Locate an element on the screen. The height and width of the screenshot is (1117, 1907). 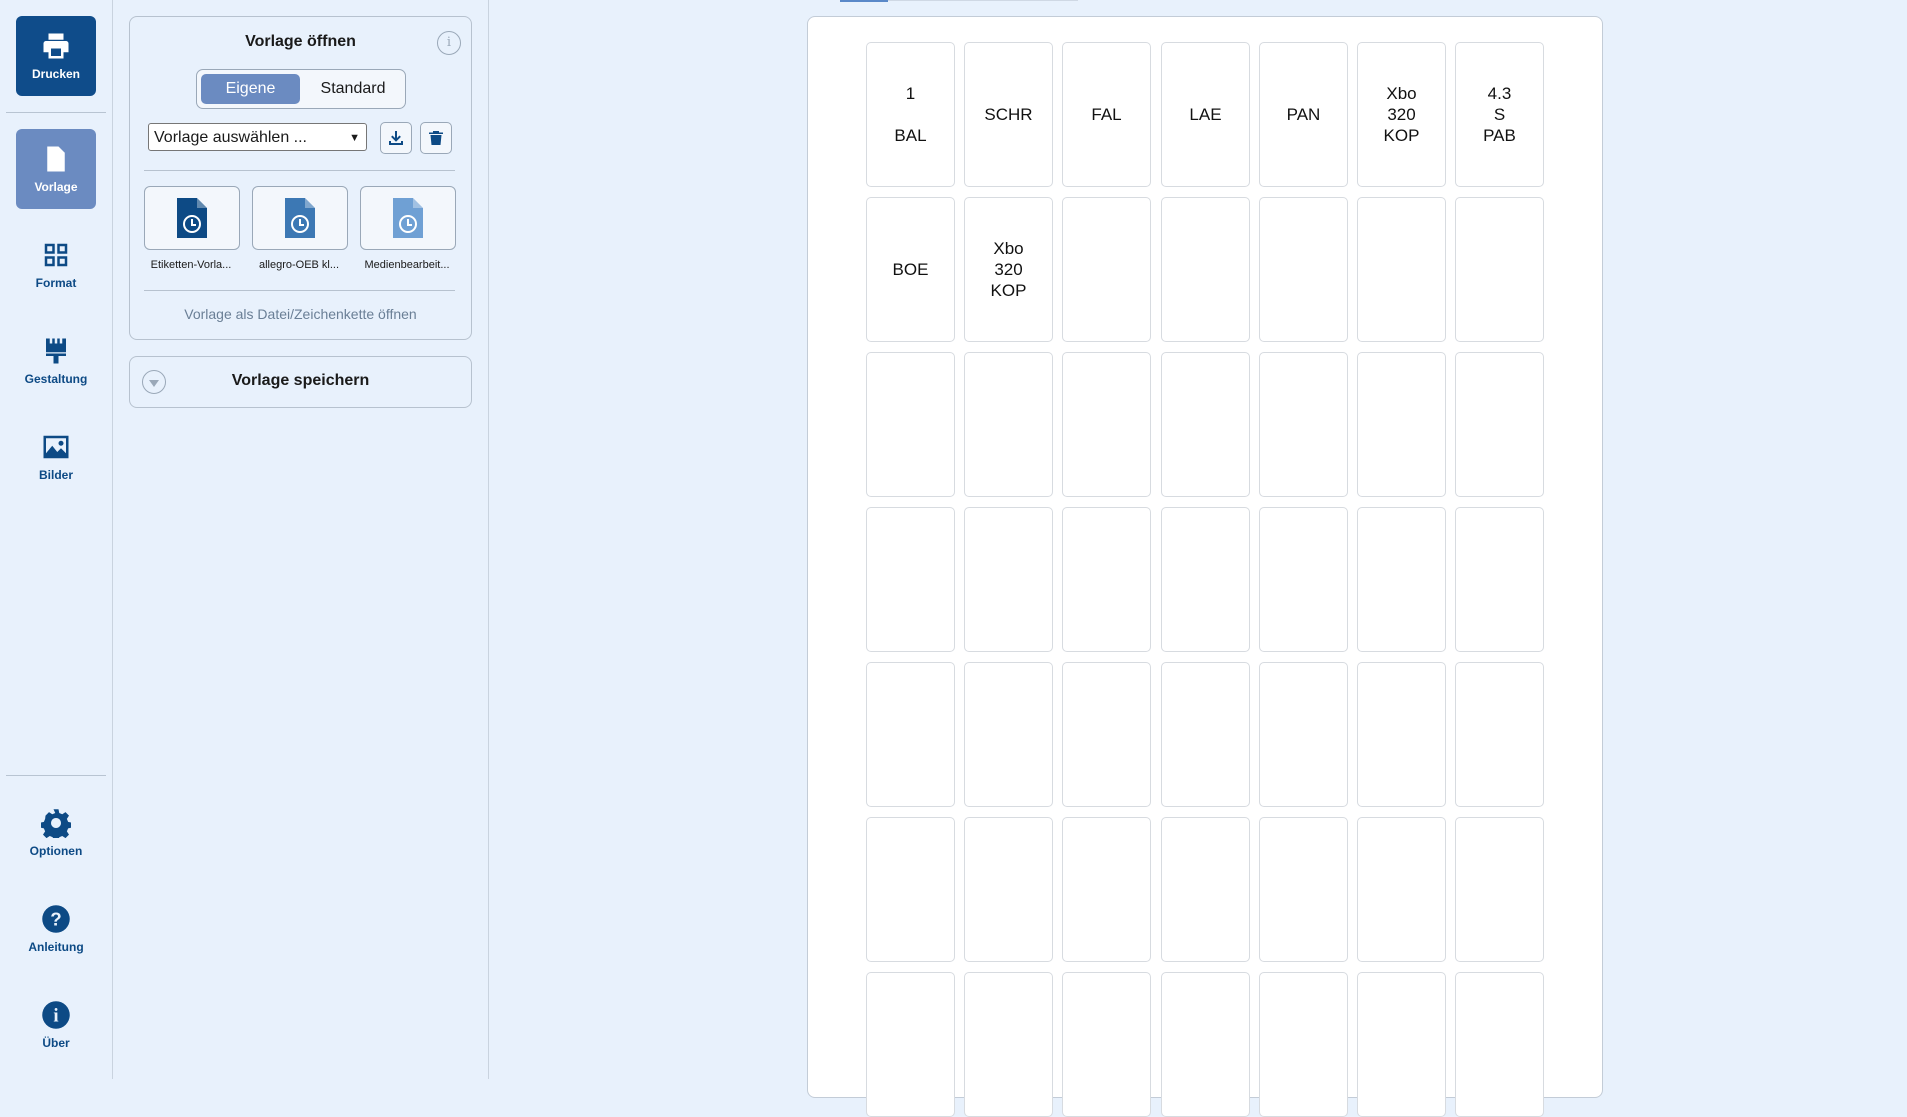
download-template-button is located at coordinates (396, 138).